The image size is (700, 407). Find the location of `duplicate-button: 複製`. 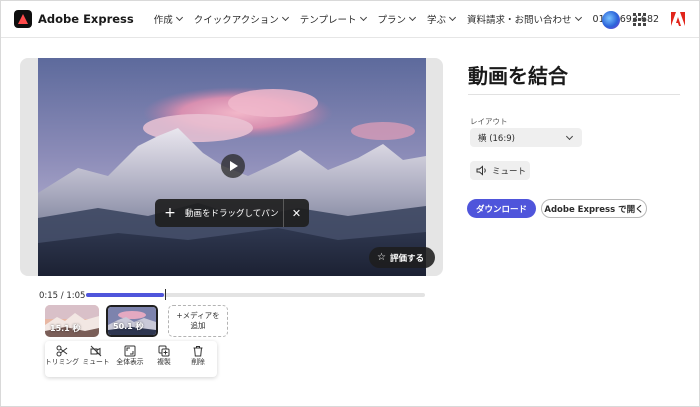

duplicate-button: 複製 is located at coordinates (164, 361).